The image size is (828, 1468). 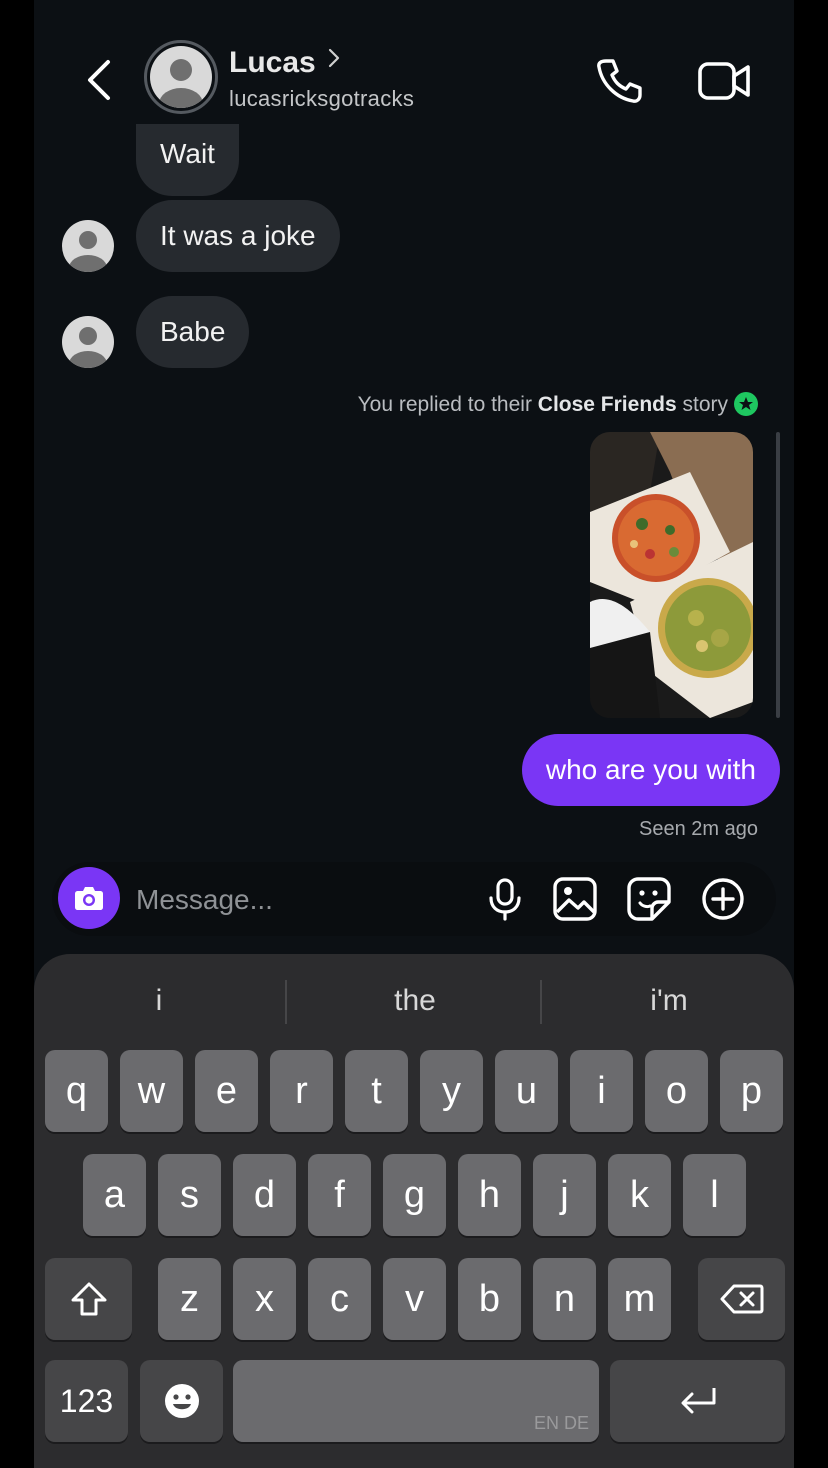 I want to click on video-call-button, so click(x=725, y=81).